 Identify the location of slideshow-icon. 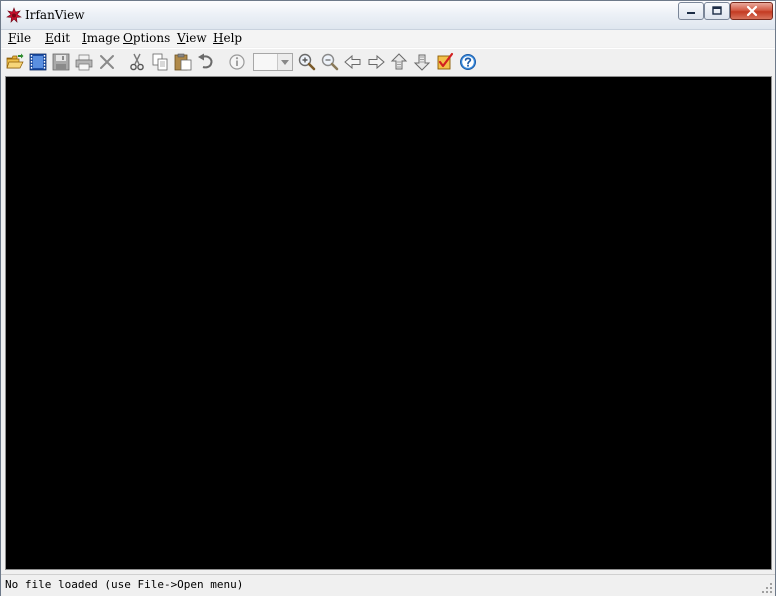
(38, 62).